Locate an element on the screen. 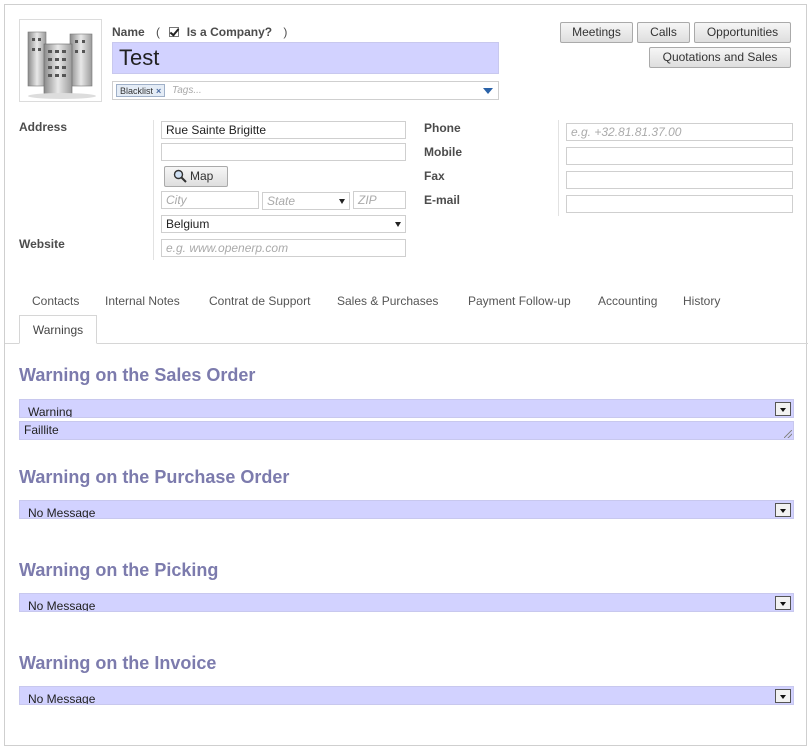 This screenshot has width=809, height=750. is-company-checkbox is located at coordinates (174, 32).